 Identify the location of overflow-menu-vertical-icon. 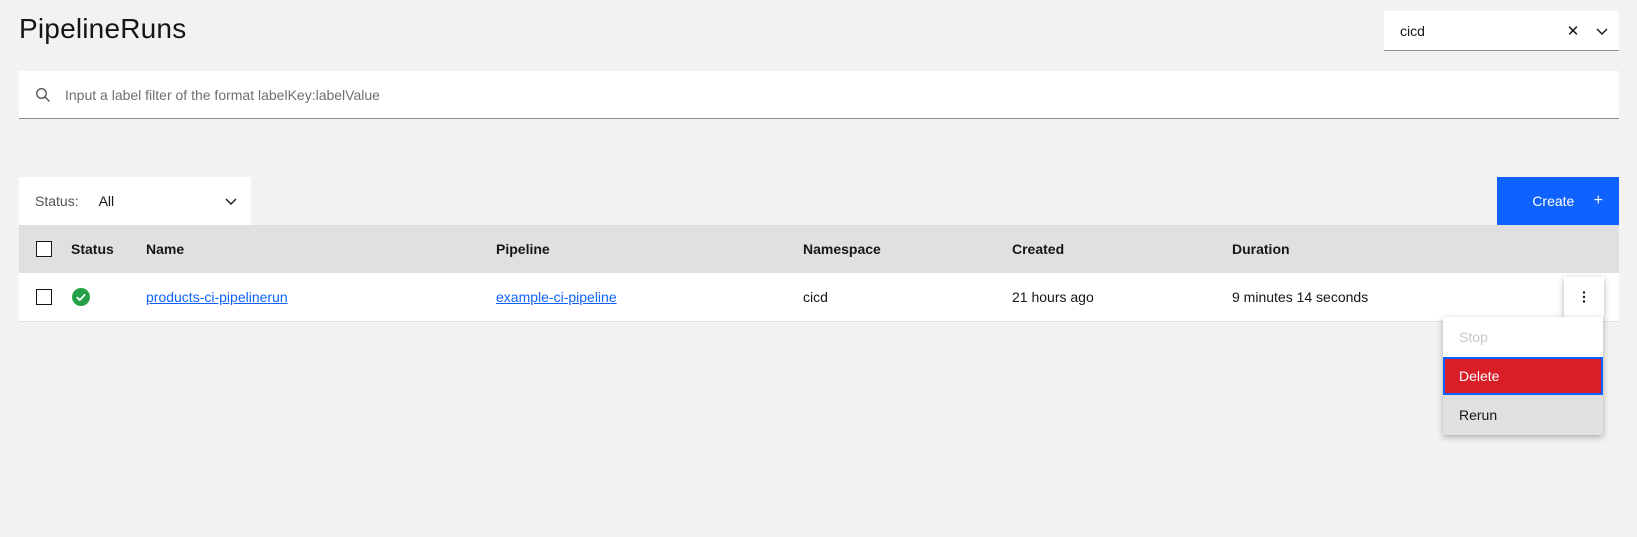
(1584, 297).